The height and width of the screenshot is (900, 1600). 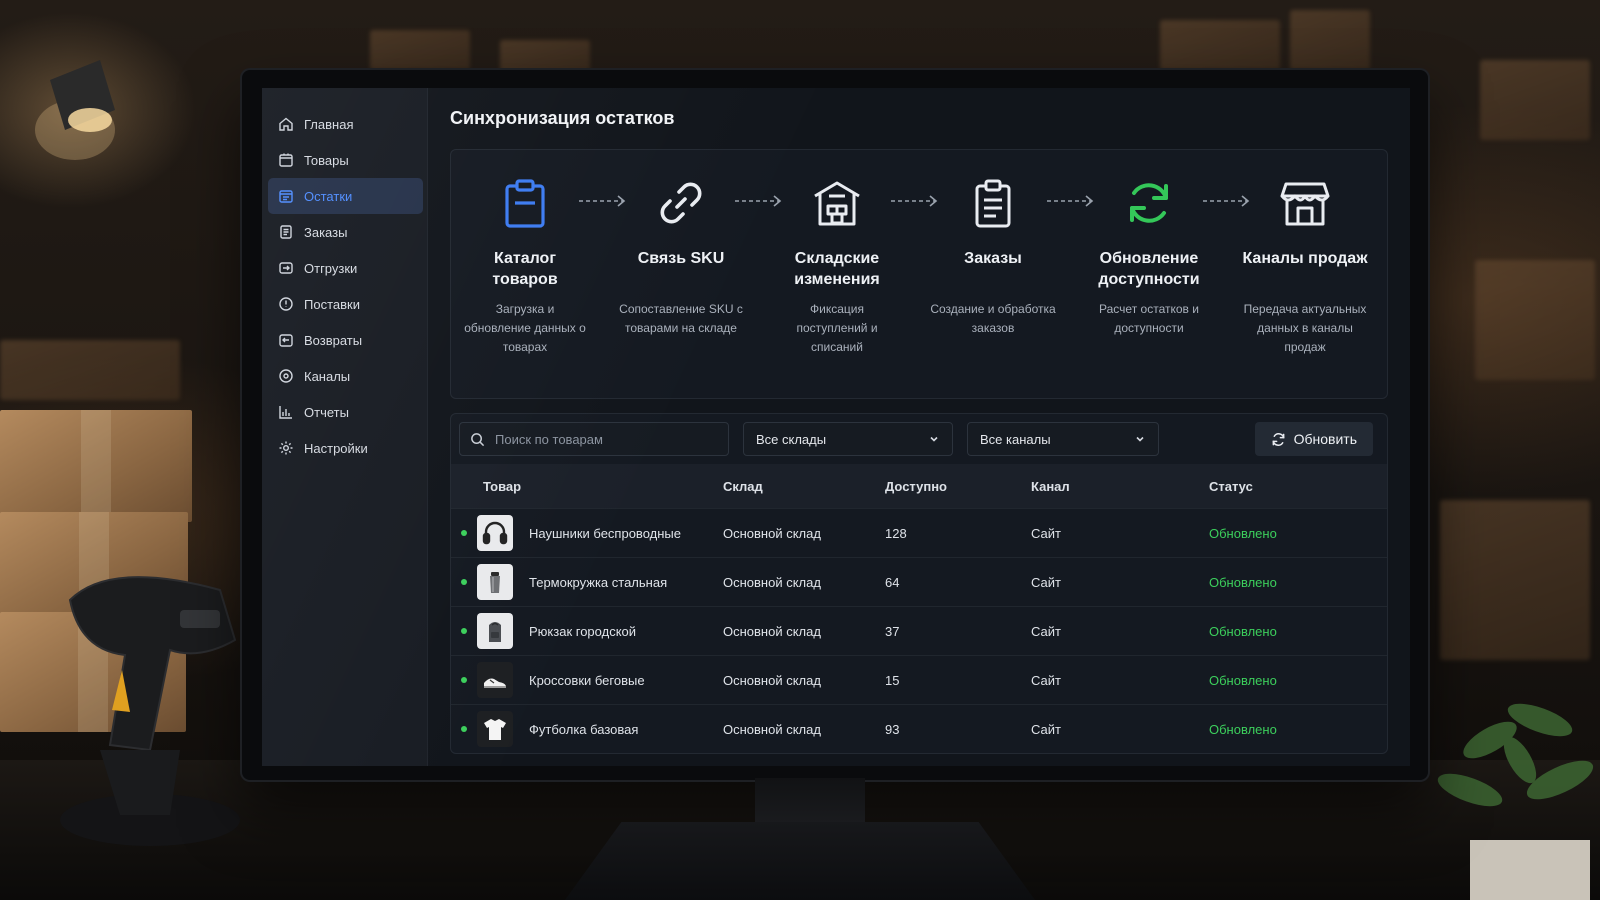 What do you see at coordinates (345, 196) in the screenshot?
I see `sidebar-item-stock: Остатки` at bounding box center [345, 196].